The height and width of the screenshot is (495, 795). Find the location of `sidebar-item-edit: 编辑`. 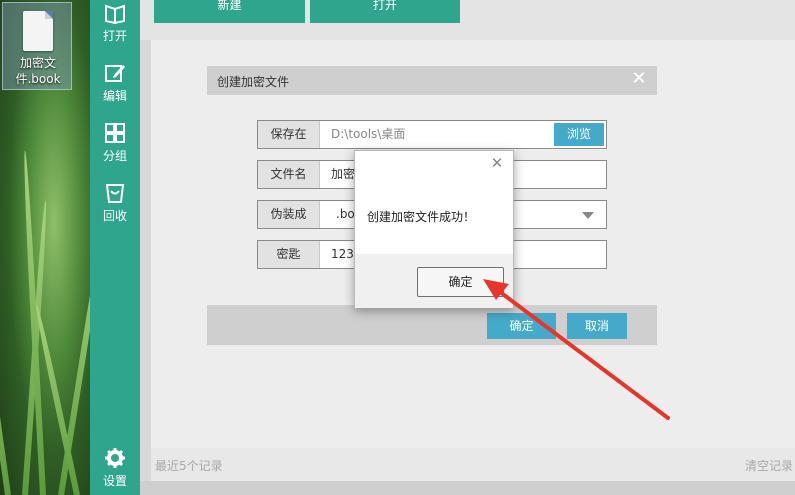

sidebar-item-edit: 编辑 is located at coordinates (115, 87).